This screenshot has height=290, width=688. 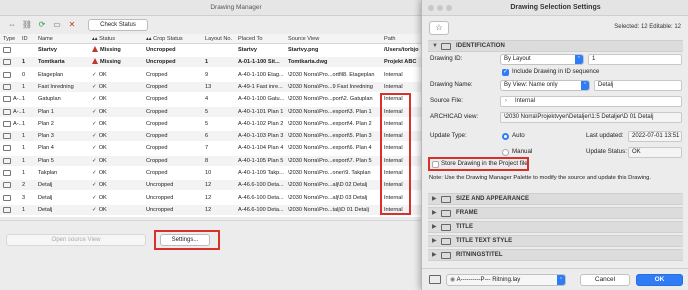 What do you see at coordinates (555, 241) in the screenshot?
I see `section-title-text-style: ▶ TITLE TEXT STYLE` at bounding box center [555, 241].